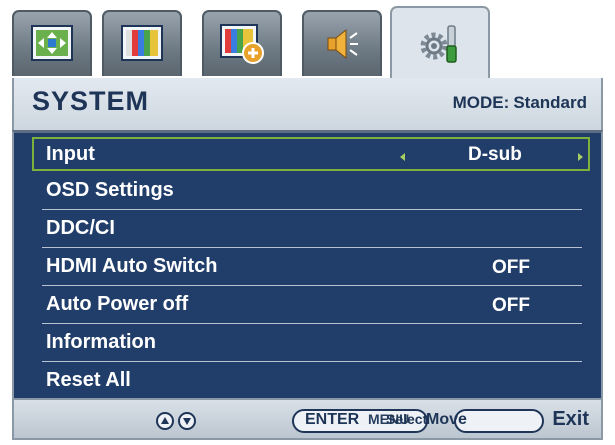 This screenshot has height=445, width=615. I want to click on mode-indicator: MODE: Standard, so click(518, 103).